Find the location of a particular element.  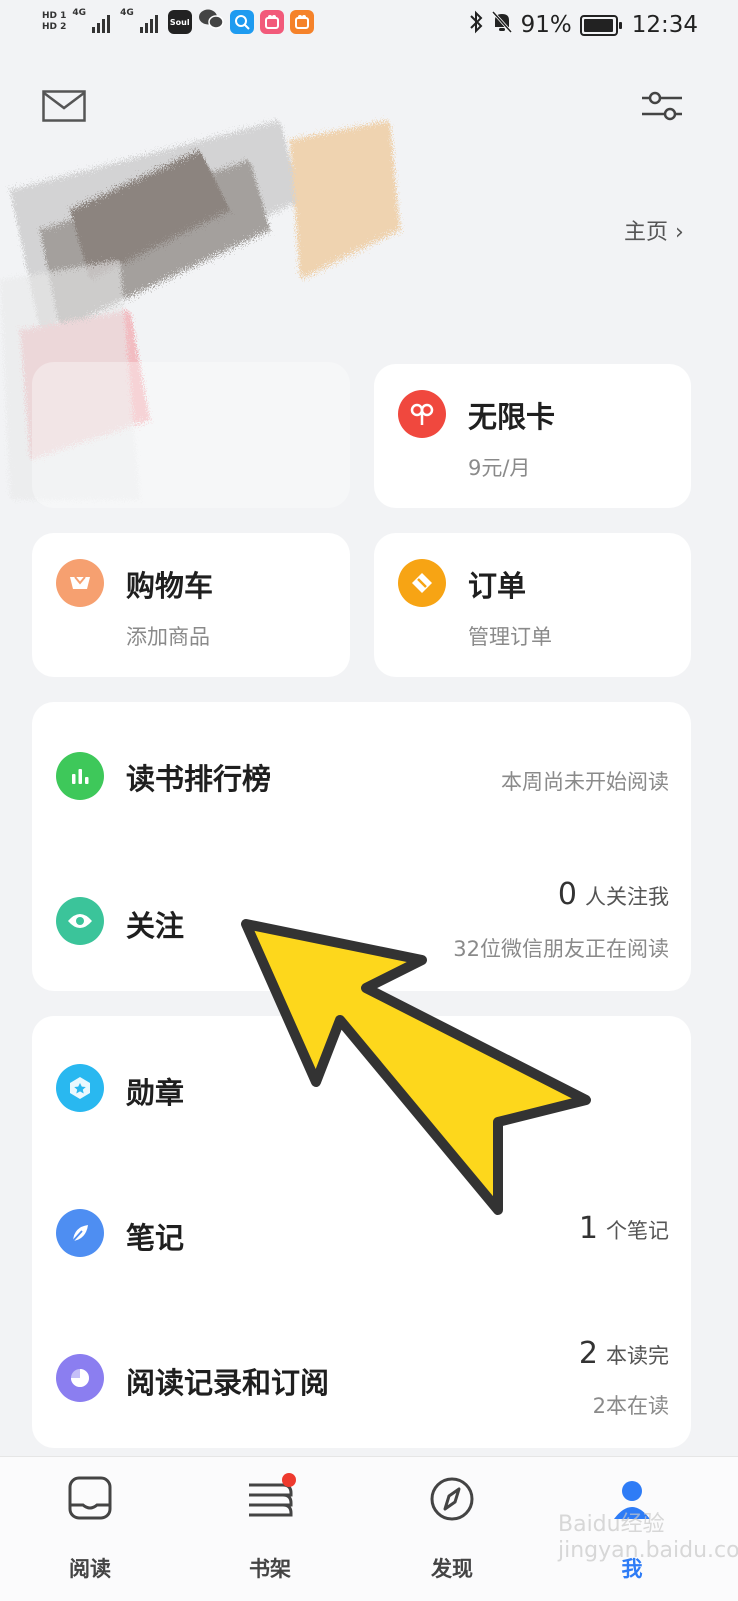

follower-count: 0 人关注我 is located at coordinates (613, 894).